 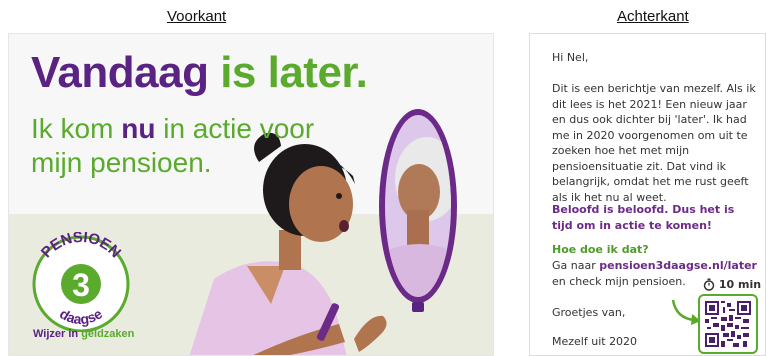 I want to click on subheadline-line2: mijn pensioen., so click(x=121, y=162).